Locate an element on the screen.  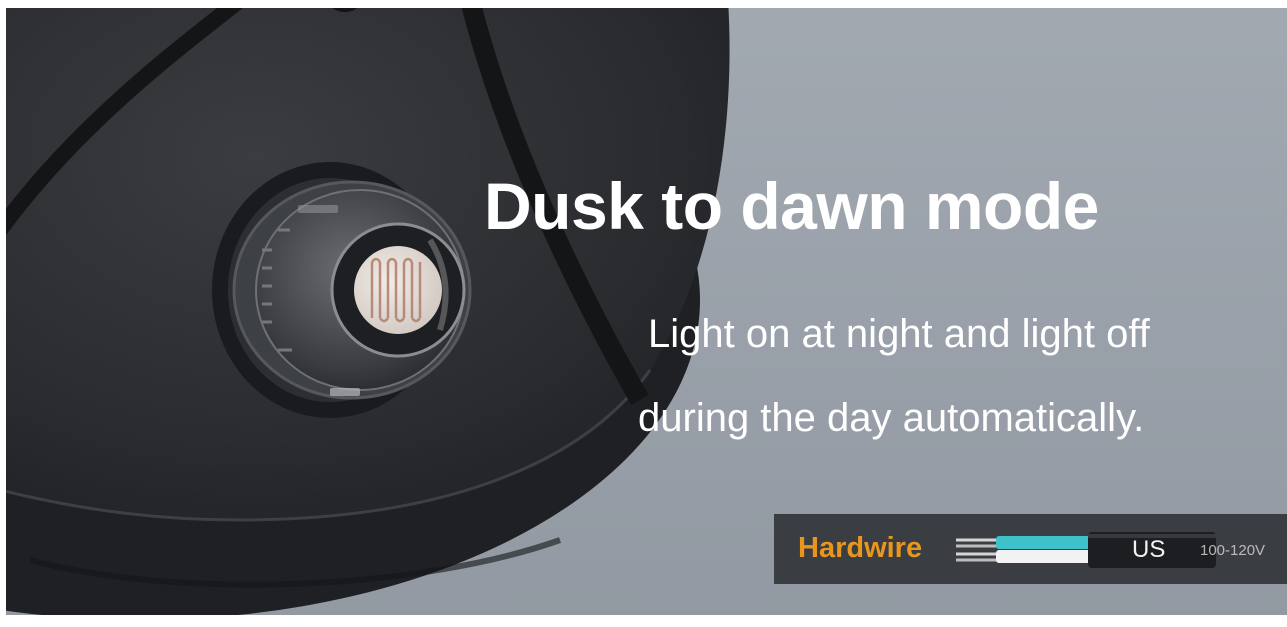
badge-region: US is located at coordinates (1149, 549).